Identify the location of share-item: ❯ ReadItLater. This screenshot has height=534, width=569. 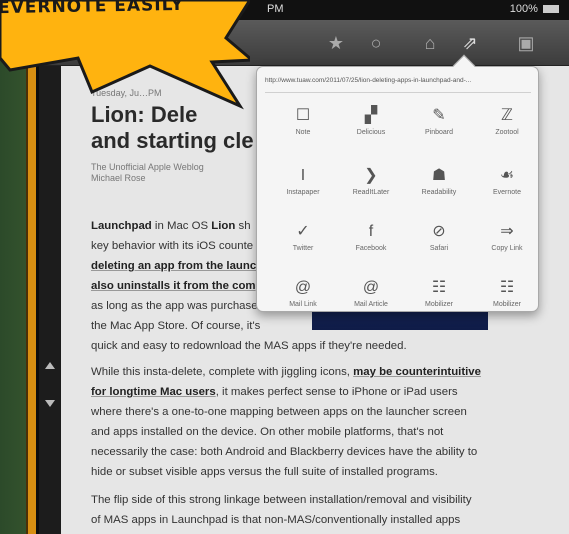
(371, 189).